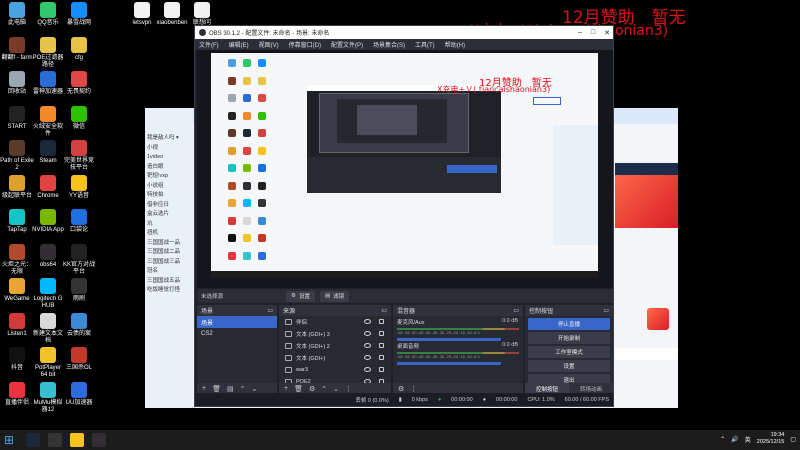 This screenshot has width=800, height=450. What do you see at coordinates (48, 328) in the screenshot?
I see `desktop-icon: 新建文本文档` at bounding box center [48, 328].